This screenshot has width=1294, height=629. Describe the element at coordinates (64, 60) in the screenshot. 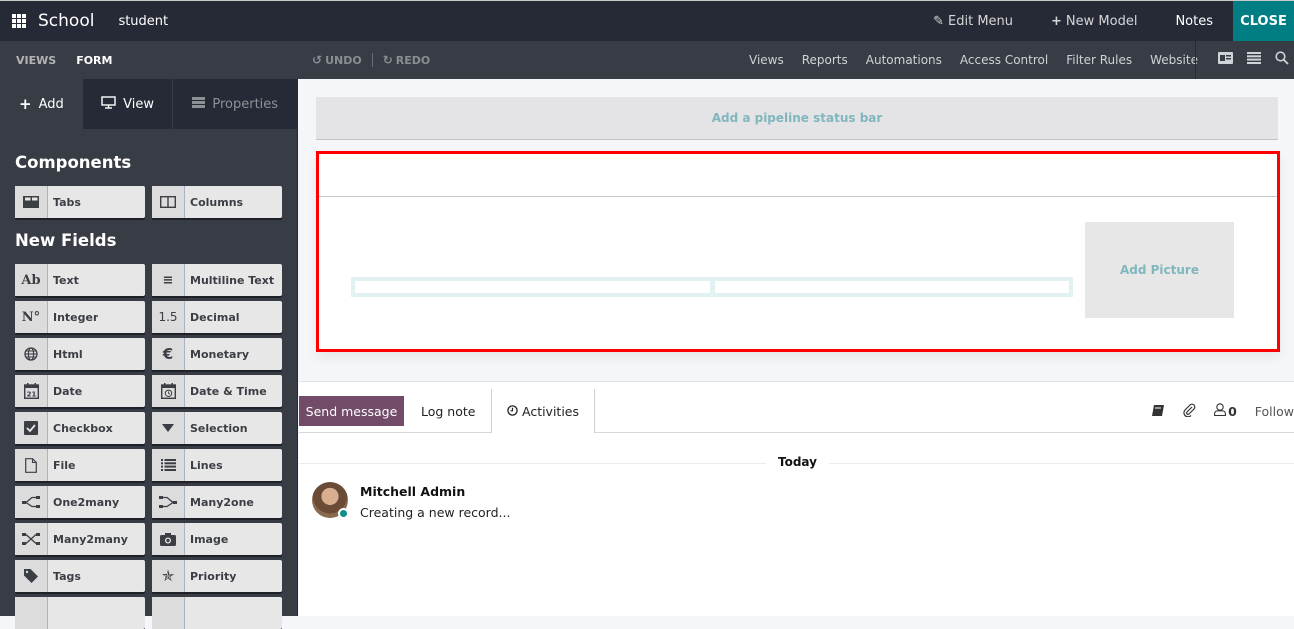

I see `breadcrumb: VIEWS FORM` at that location.